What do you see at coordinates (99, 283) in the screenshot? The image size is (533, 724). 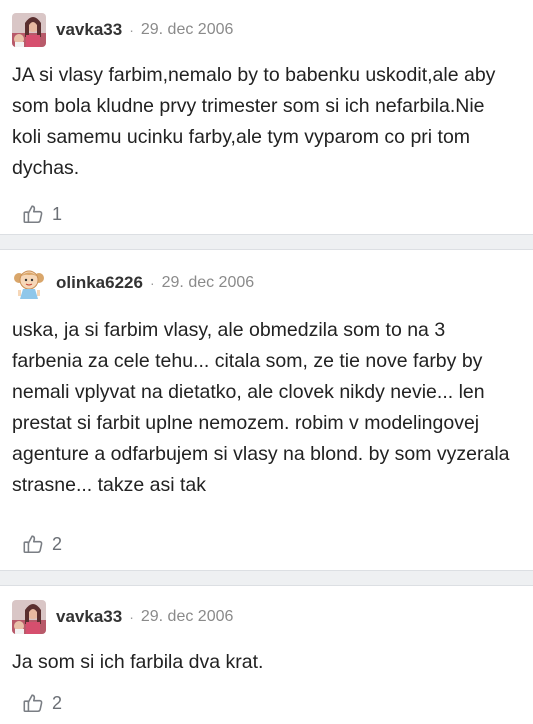 I see `comment-author: olinka6226` at bounding box center [99, 283].